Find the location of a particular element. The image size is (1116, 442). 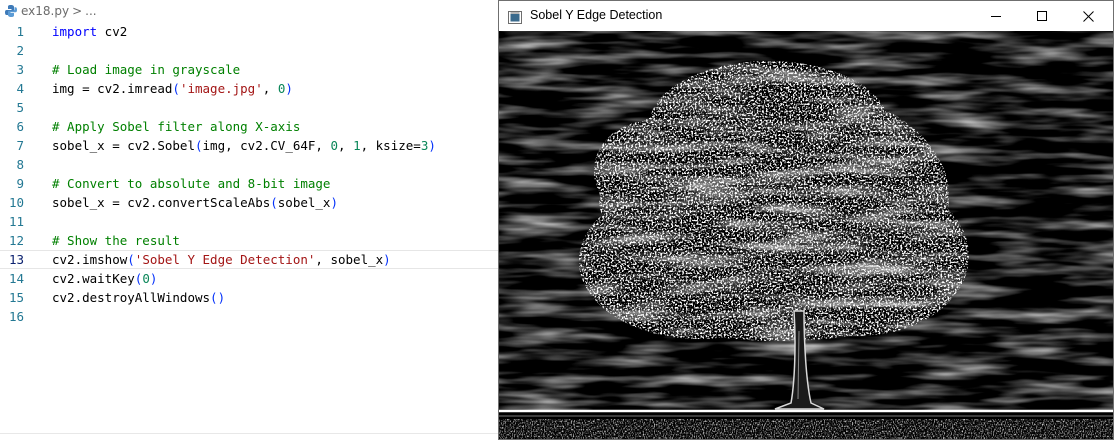

code-token: sobel_x is located at coordinates (304, 202).